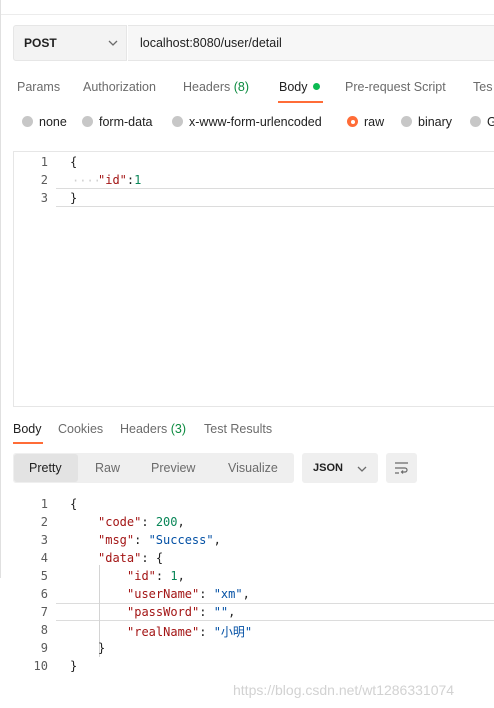 The height and width of the screenshot is (708, 494). What do you see at coordinates (344, 690) in the screenshot?
I see `watermark: https://blog.csdn.net/wt1286331074` at bounding box center [344, 690].